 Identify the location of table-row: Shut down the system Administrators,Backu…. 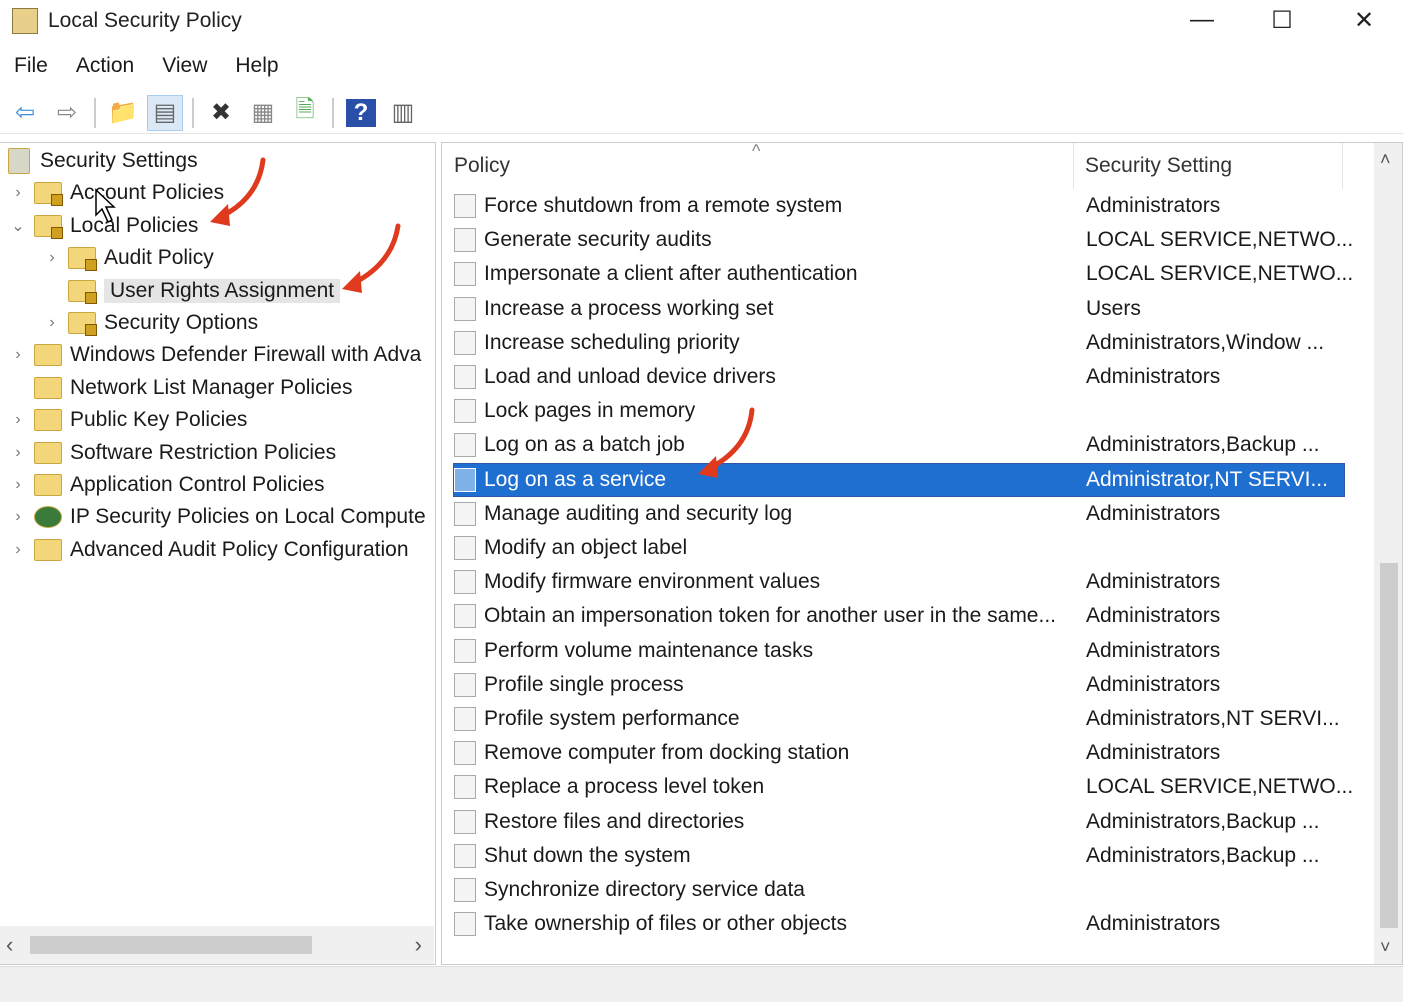
(899, 856).